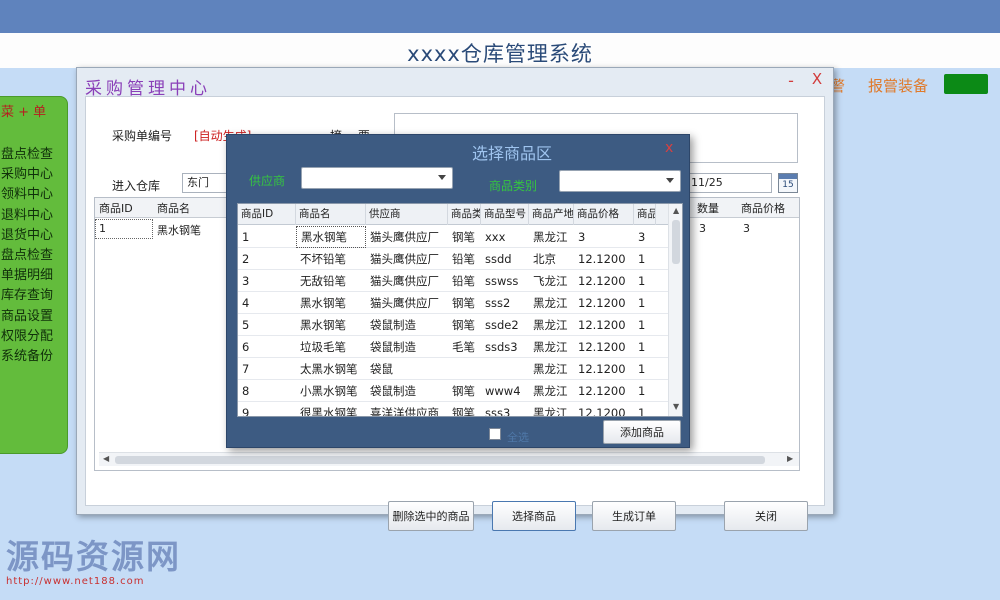 Image resolution: width=1000 pixels, height=600 pixels. Describe the element at coordinates (463, 347) in the screenshot. I see `cell-category: 毛笔` at that location.